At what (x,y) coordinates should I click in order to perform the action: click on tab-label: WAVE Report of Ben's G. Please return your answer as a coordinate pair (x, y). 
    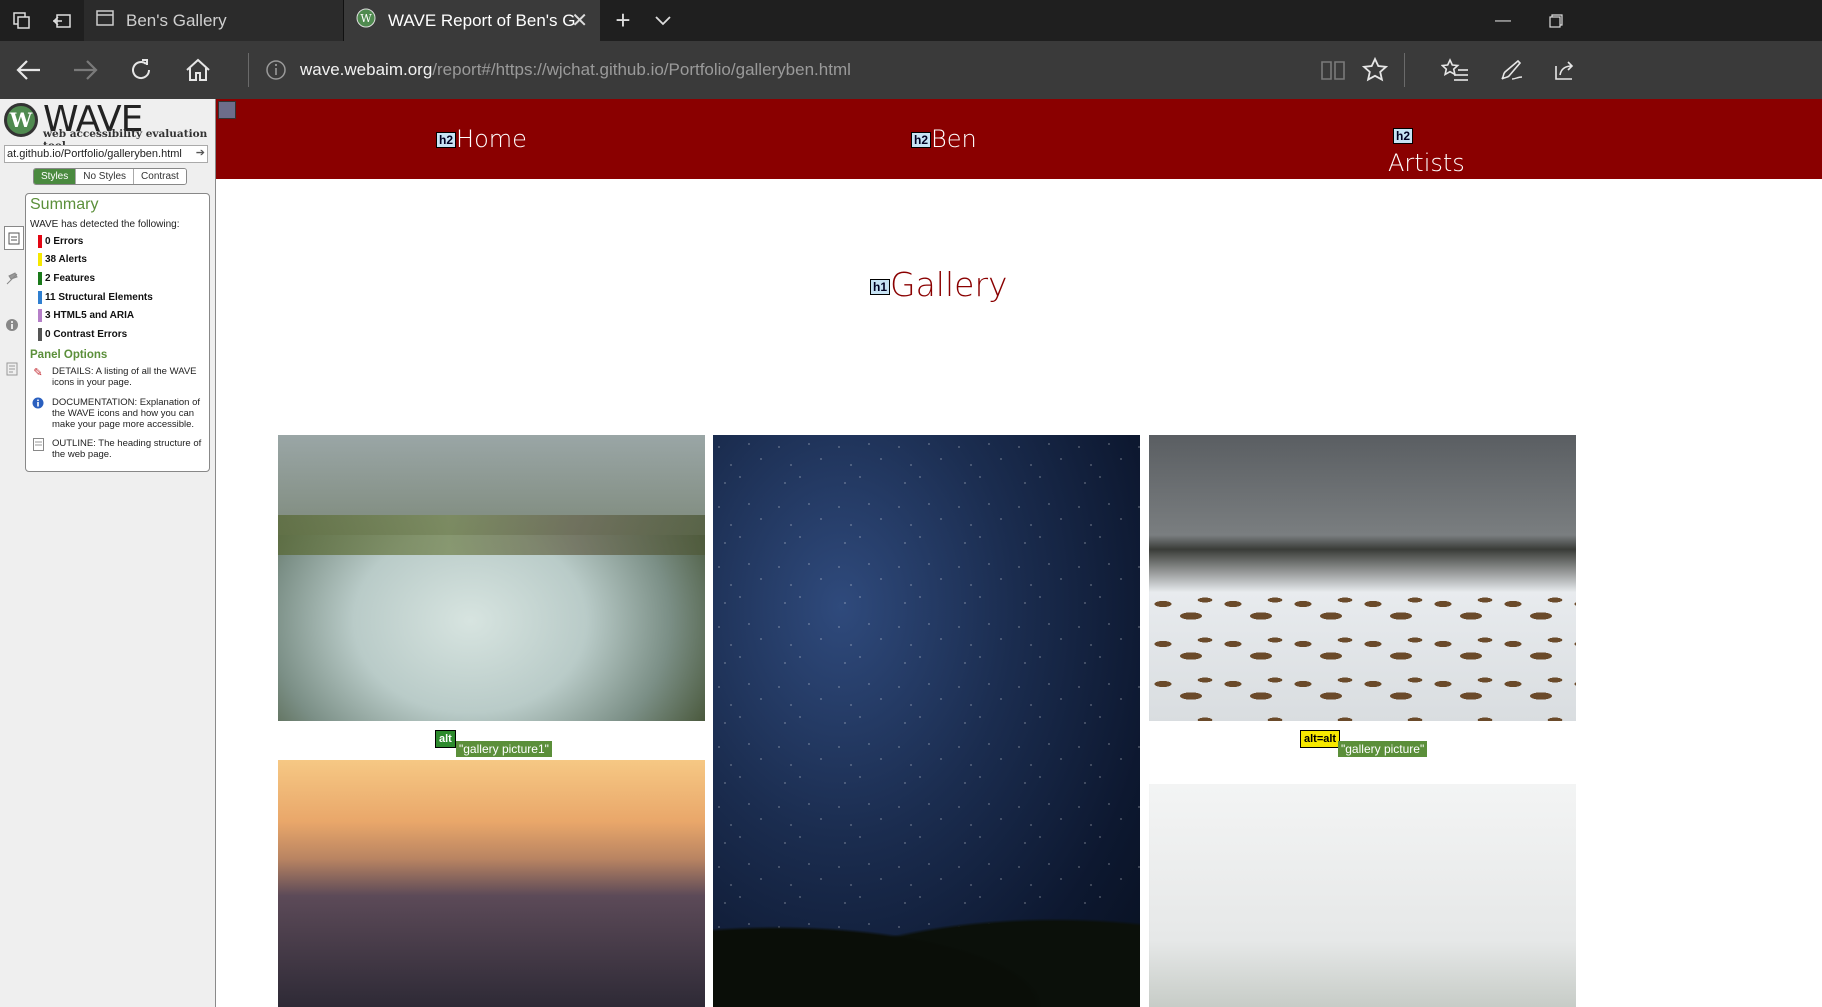
    Looking at the image, I should click on (482, 20).